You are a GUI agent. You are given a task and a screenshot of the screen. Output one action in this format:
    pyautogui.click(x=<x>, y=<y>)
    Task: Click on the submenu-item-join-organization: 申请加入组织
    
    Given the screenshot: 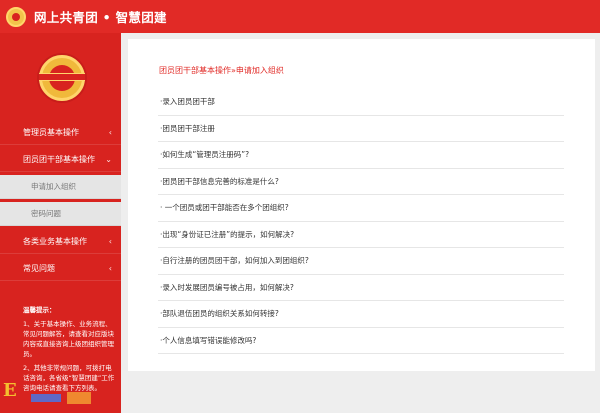 What is the action you would take?
    pyautogui.click(x=60, y=187)
    